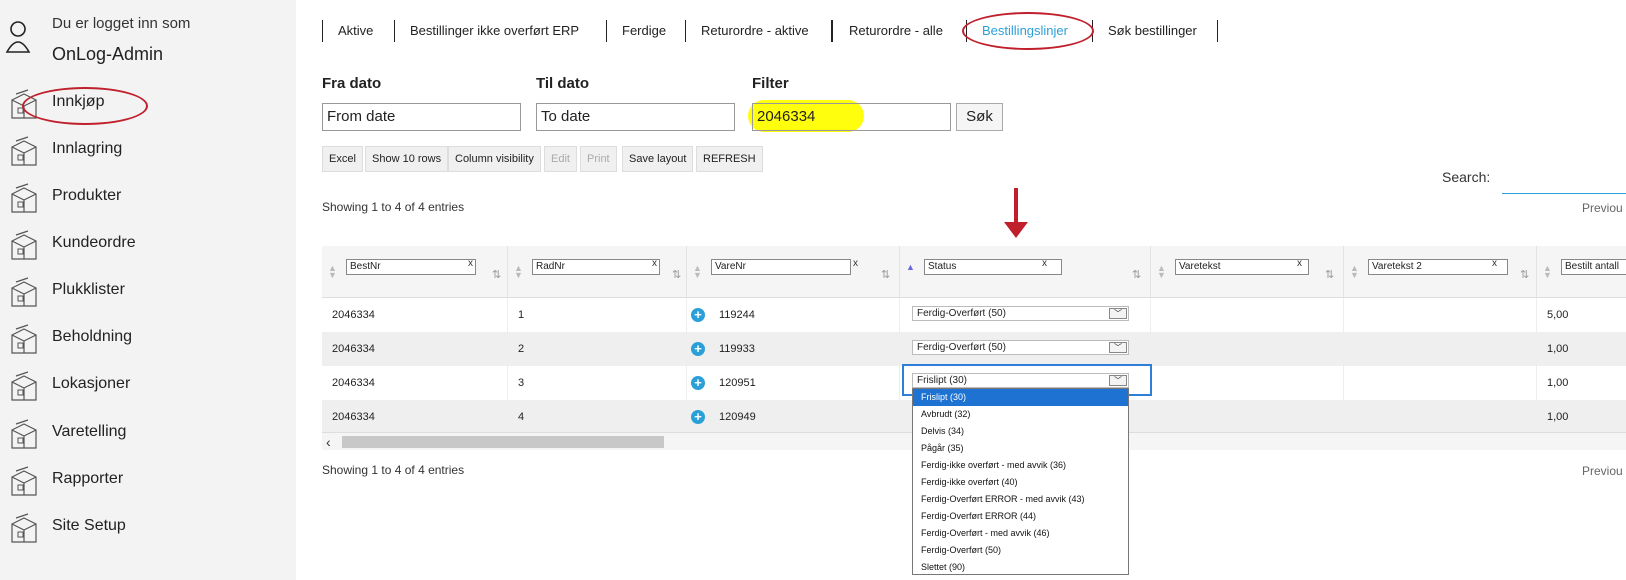 This screenshot has height=580, width=1626. Describe the element at coordinates (1020, 499) in the screenshot. I see `status-option: Ferdig-Overført ERROR - med avvik (43)` at that location.